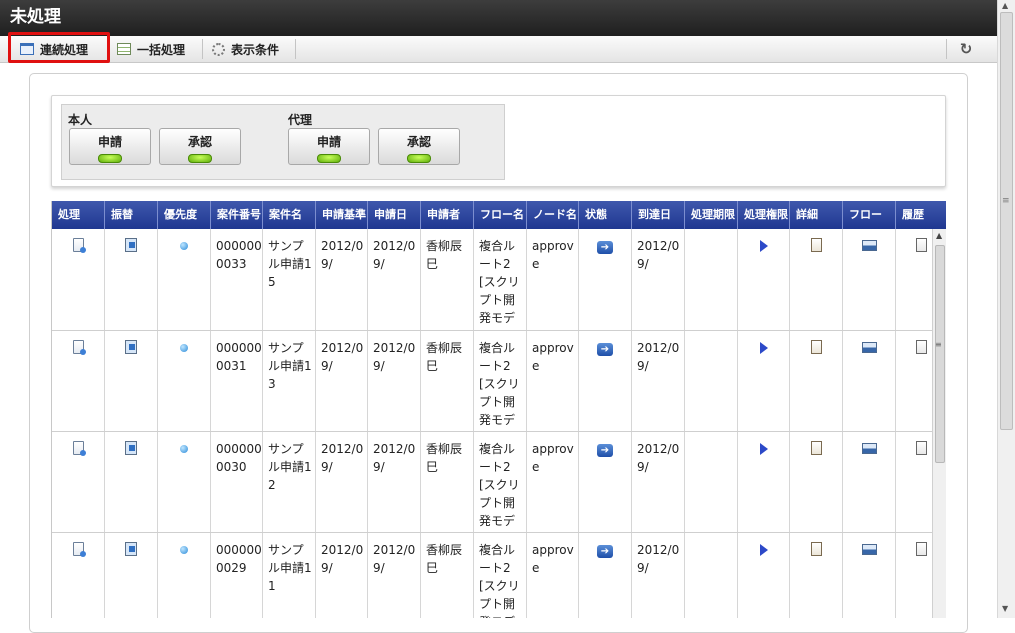 The height and width of the screenshot is (633, 1015). Describe the element at coordinates (711, 215) in the screenshot. I see `column-header-deadline: 処理期限` at that location.